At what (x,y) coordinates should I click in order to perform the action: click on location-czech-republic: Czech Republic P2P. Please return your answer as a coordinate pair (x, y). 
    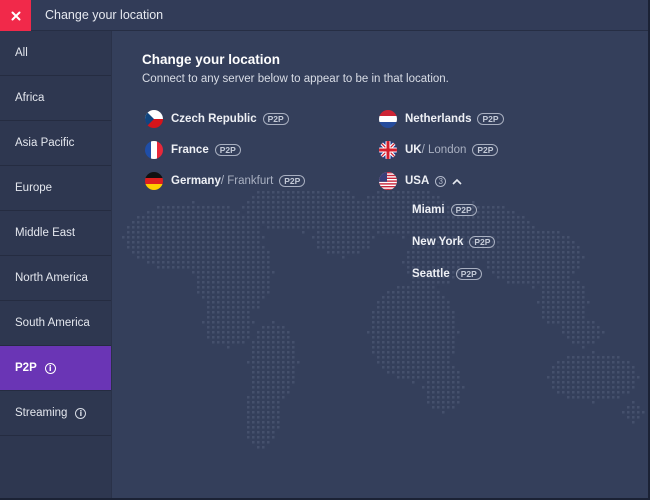
    Looking at the image, I should click on (217, 119).